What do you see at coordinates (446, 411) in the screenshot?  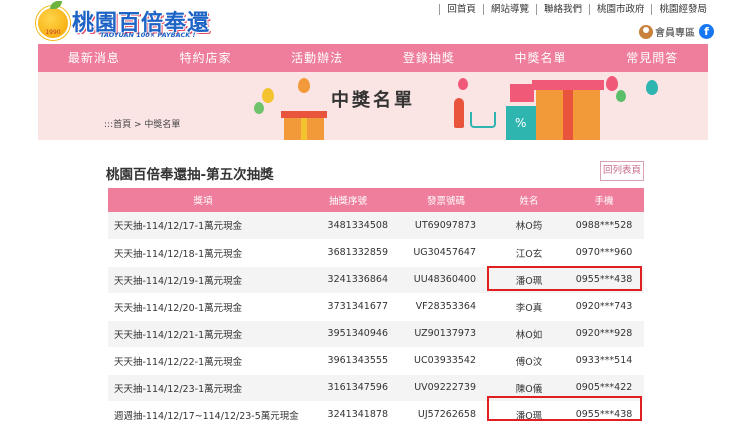 I see `cell-invoice: UJ57262658` at bounding box center [446, 411].